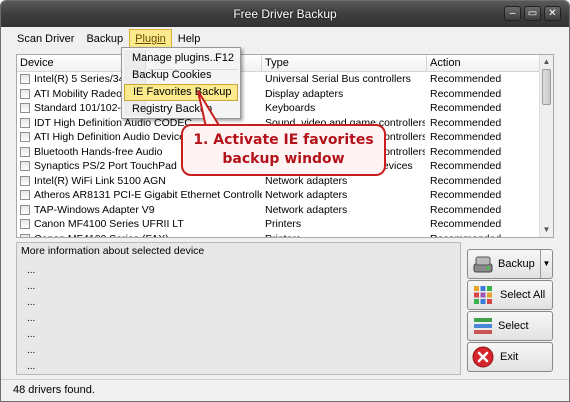 This screenshot has width=570, height=402. I want to click on scroll-up-icon: ▲, so click(546, 62).